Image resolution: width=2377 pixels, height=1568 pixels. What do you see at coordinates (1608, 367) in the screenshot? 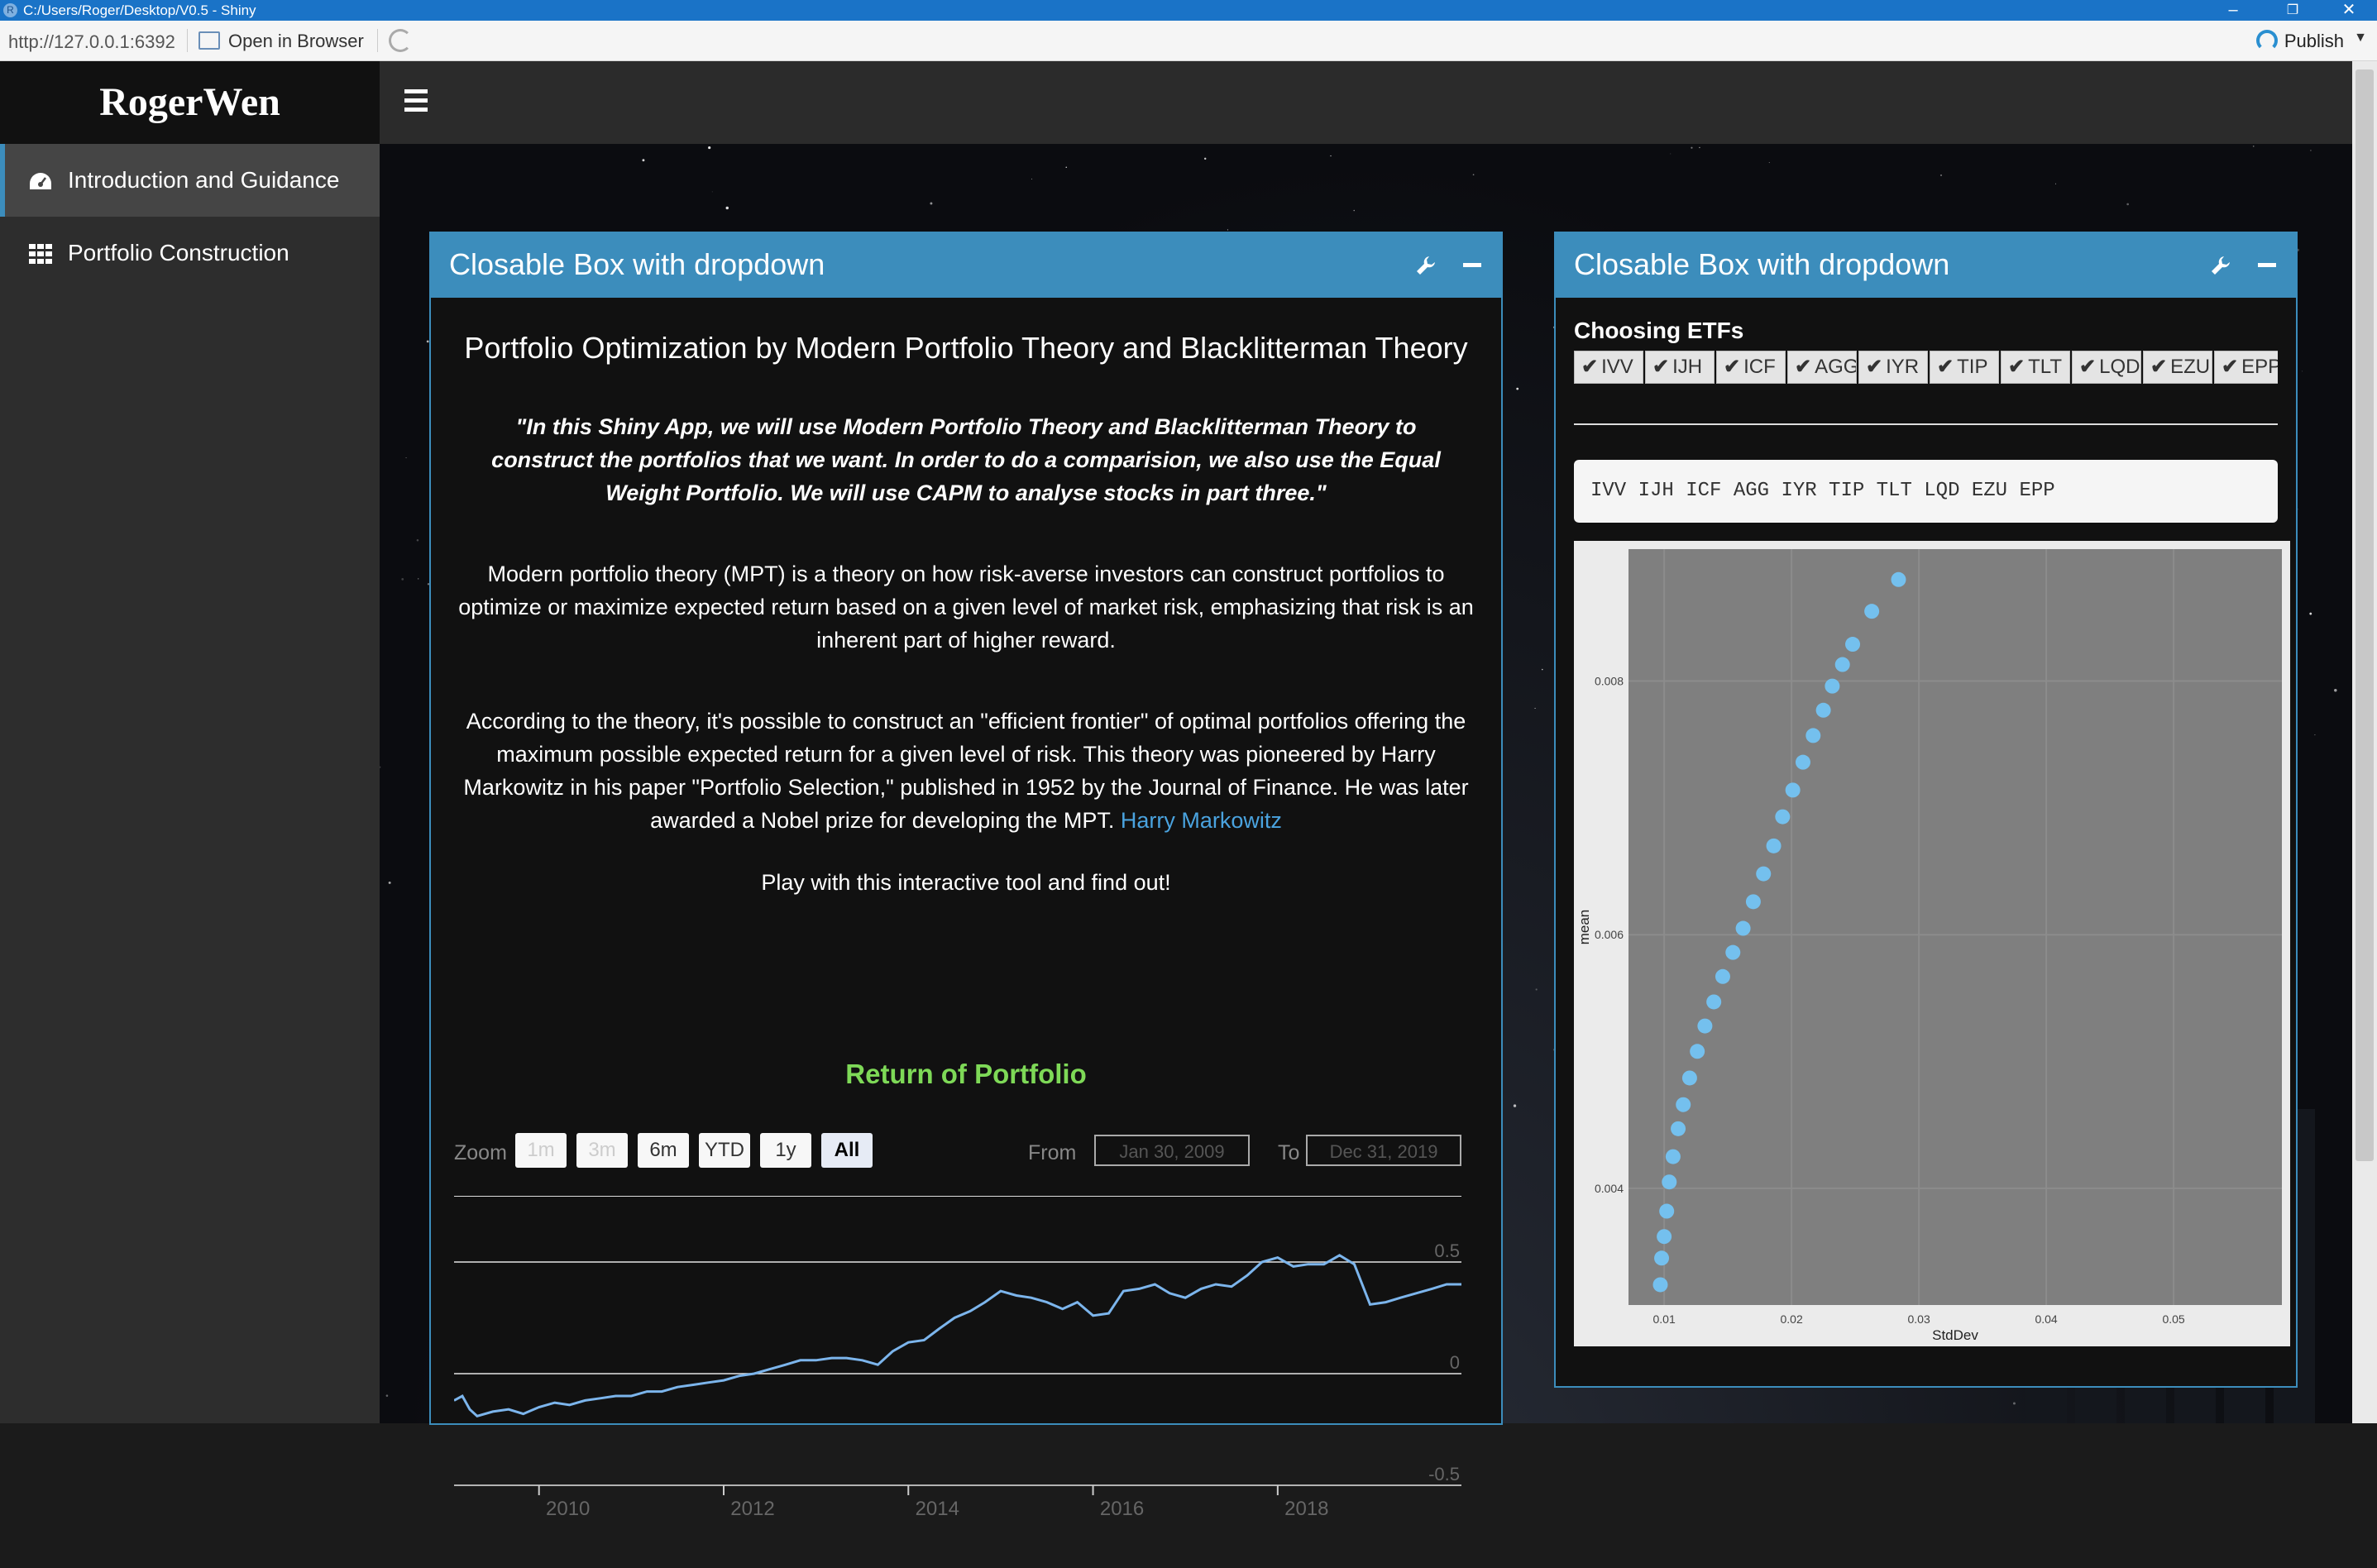
I see `etf-chip-ivv: ✔ IVV` at bounding box center [1608, 367].